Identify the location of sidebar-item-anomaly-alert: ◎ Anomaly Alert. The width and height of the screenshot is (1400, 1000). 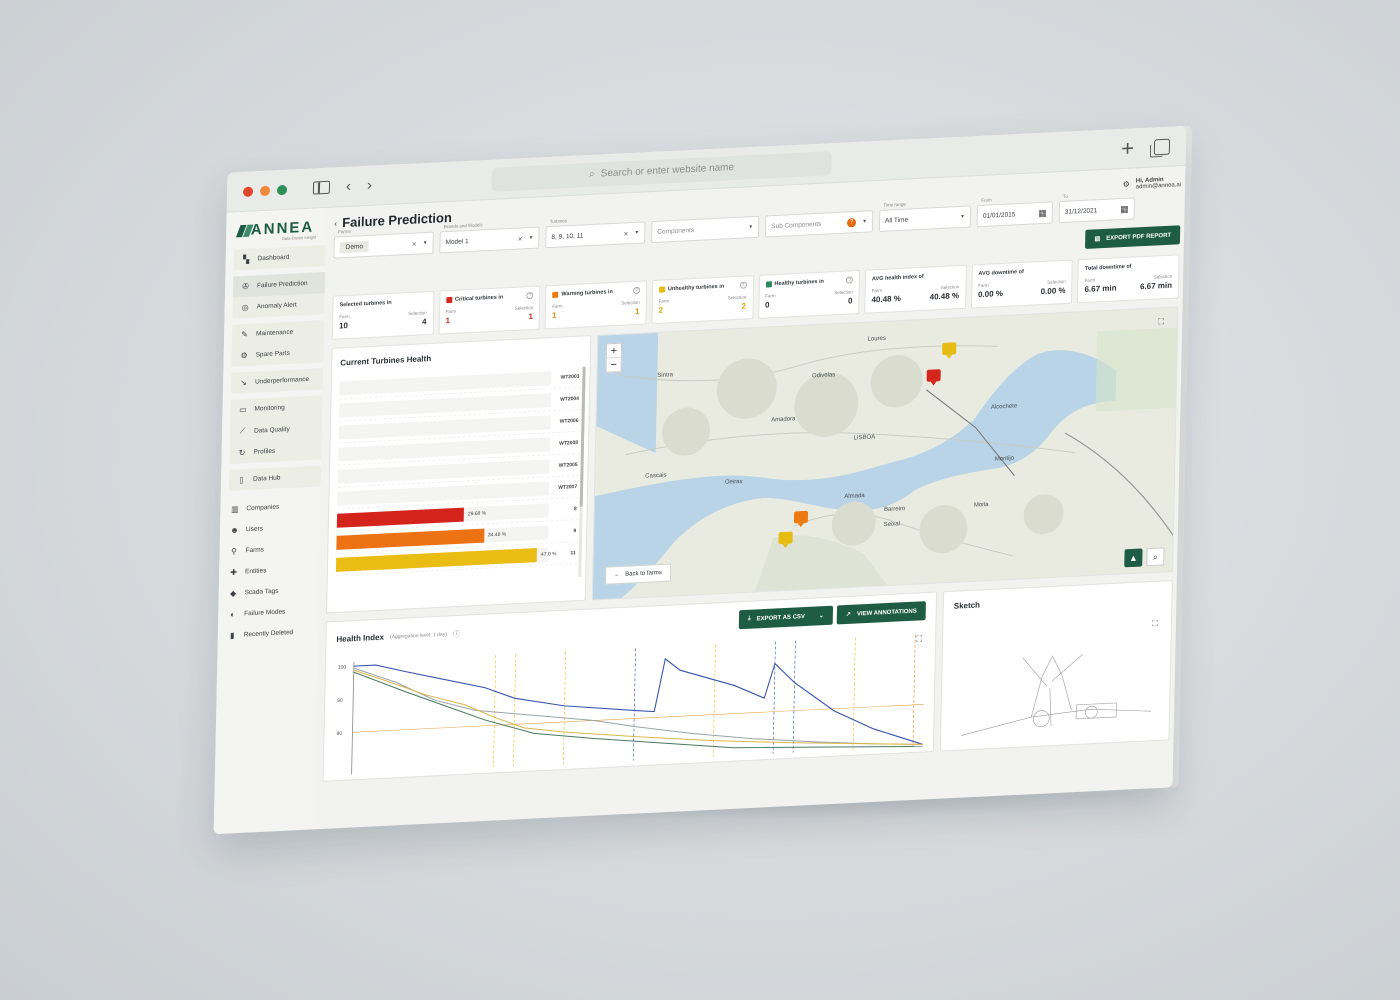
(278, 306).